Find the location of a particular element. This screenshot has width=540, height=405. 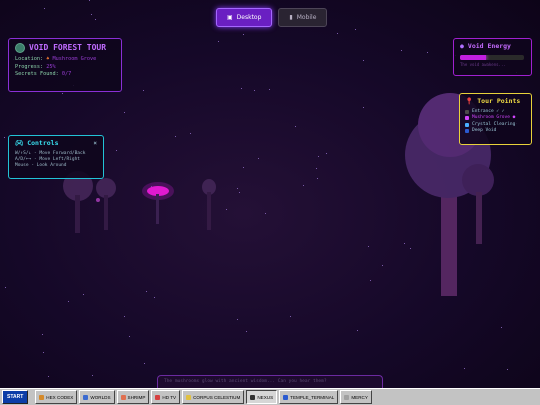

taskbar-button: HD TV is located at coordinates (166, 397).